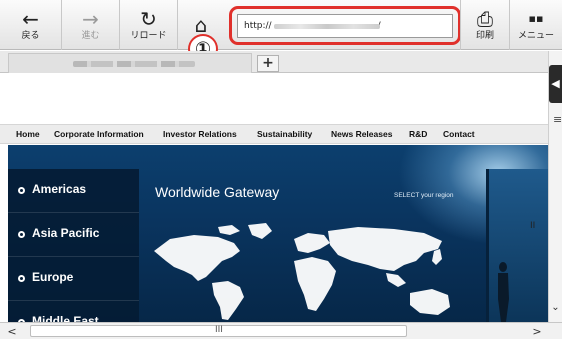 The width and height of the screenshot is (562, 339). I want to click on side-scroll-mark: II, so click(533, 226).